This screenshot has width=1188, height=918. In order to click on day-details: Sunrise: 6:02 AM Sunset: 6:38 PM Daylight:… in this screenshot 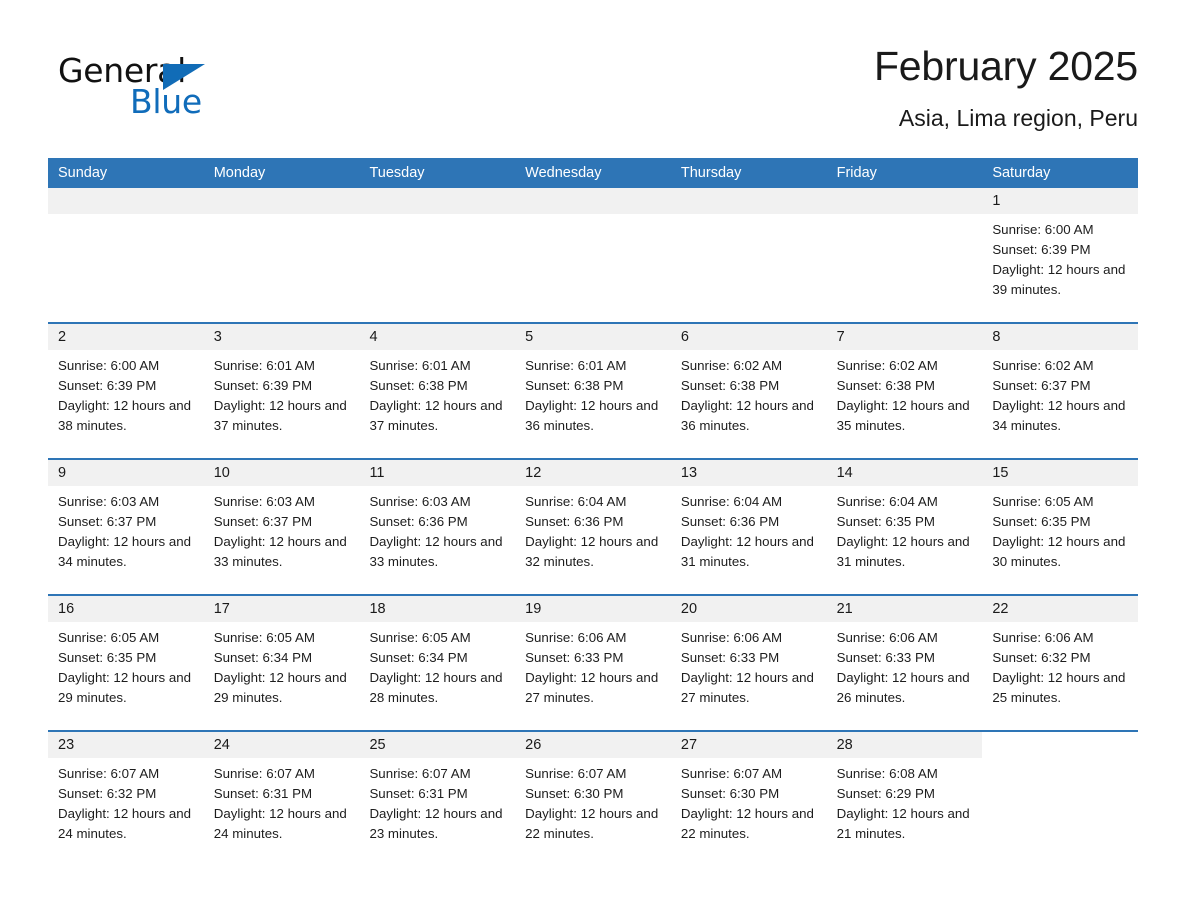, I will do `click(749, 393)`.